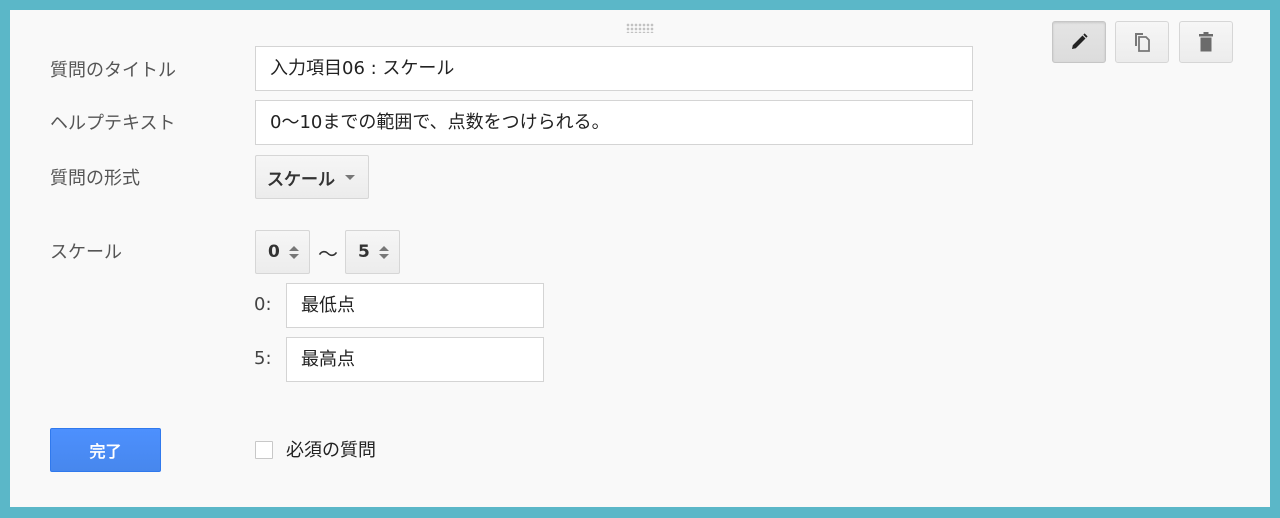  Describe the element at coordinates (614, 68) in the screenshot. I see `question-title-input: 入力項目06 : スケール` at that location.